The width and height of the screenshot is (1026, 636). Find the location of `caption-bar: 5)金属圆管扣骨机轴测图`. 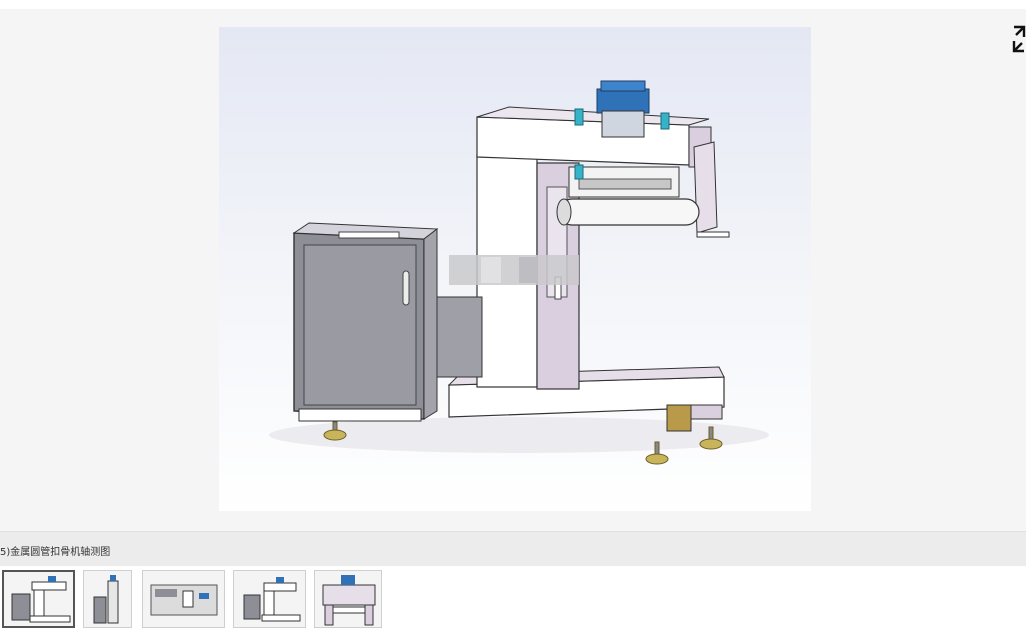

caption-bar: 5)金属圆管扣骨机轴测图 is located at coordinates (513, 548).